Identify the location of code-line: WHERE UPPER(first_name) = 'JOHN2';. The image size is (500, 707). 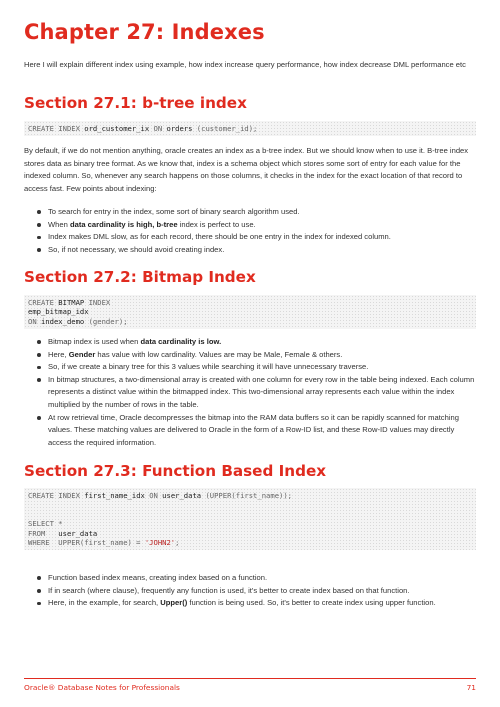
(250, 542).